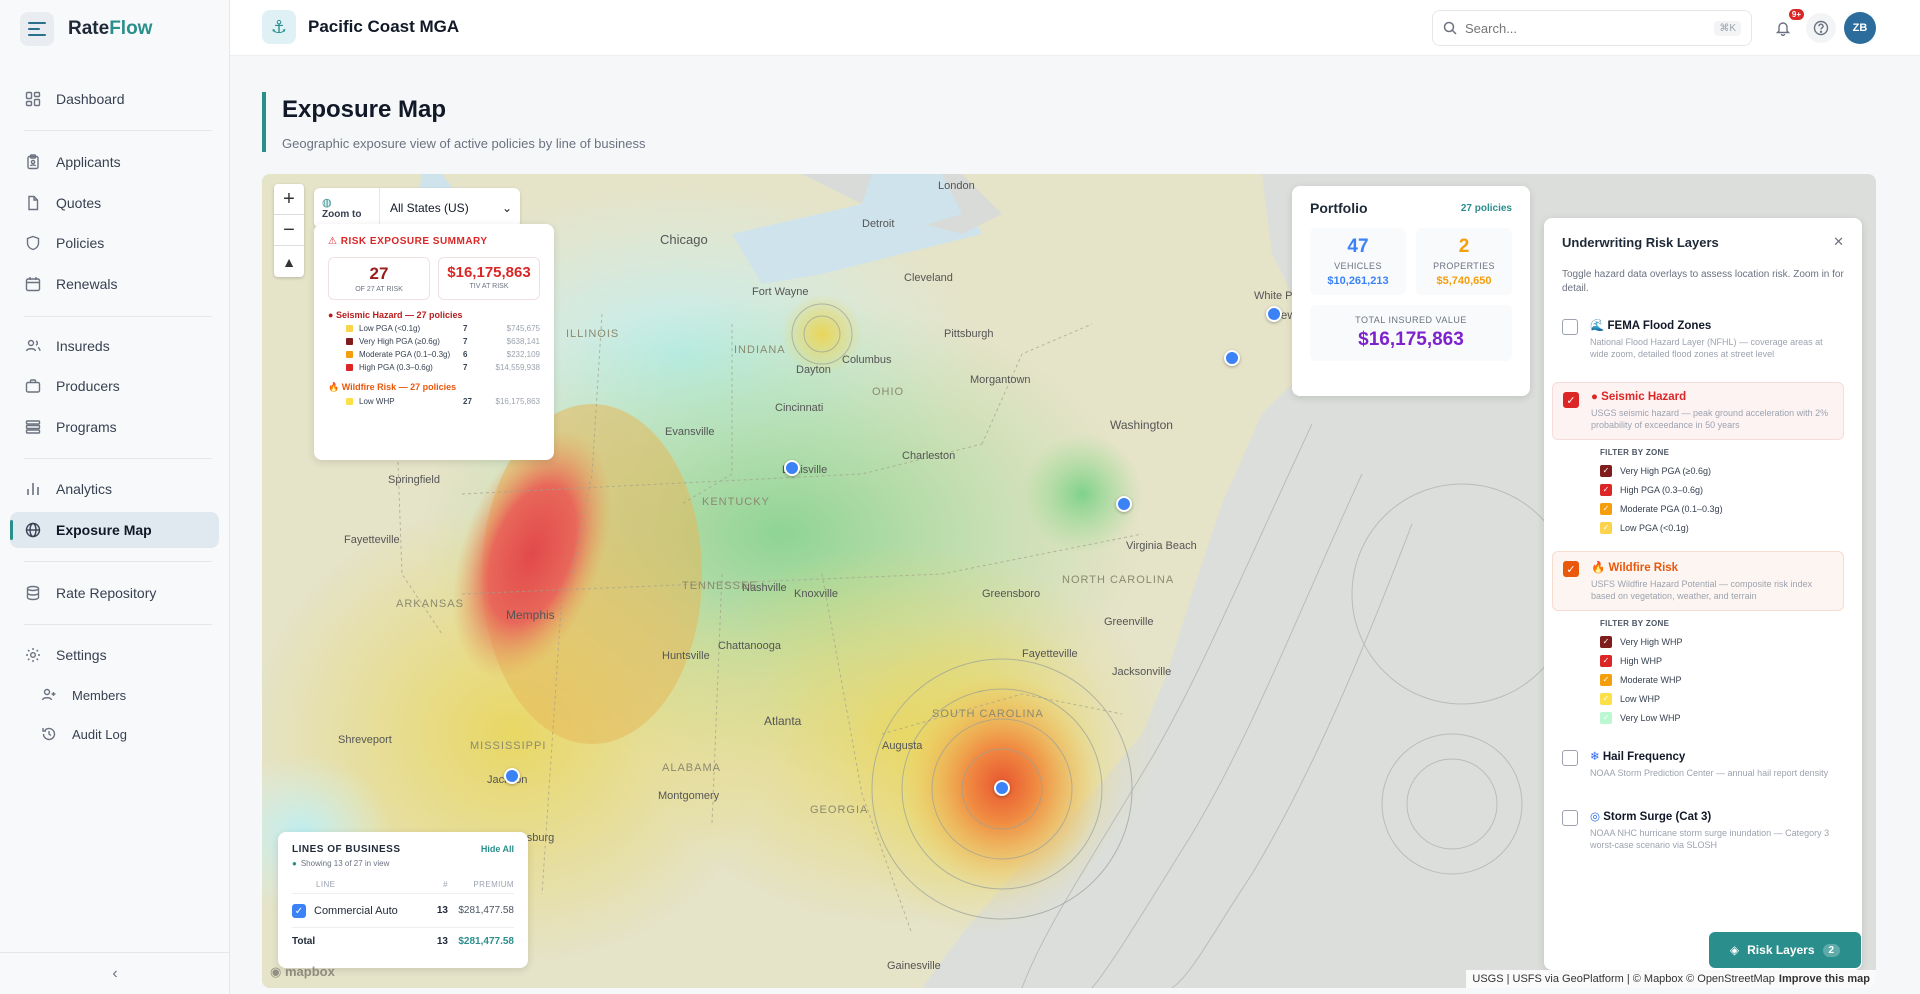 The image size is (1920, 994). Describe the element at coordinates (302, 972) in the screenshot. I see `mapbox-logo: ◉ mapbox` at that location.